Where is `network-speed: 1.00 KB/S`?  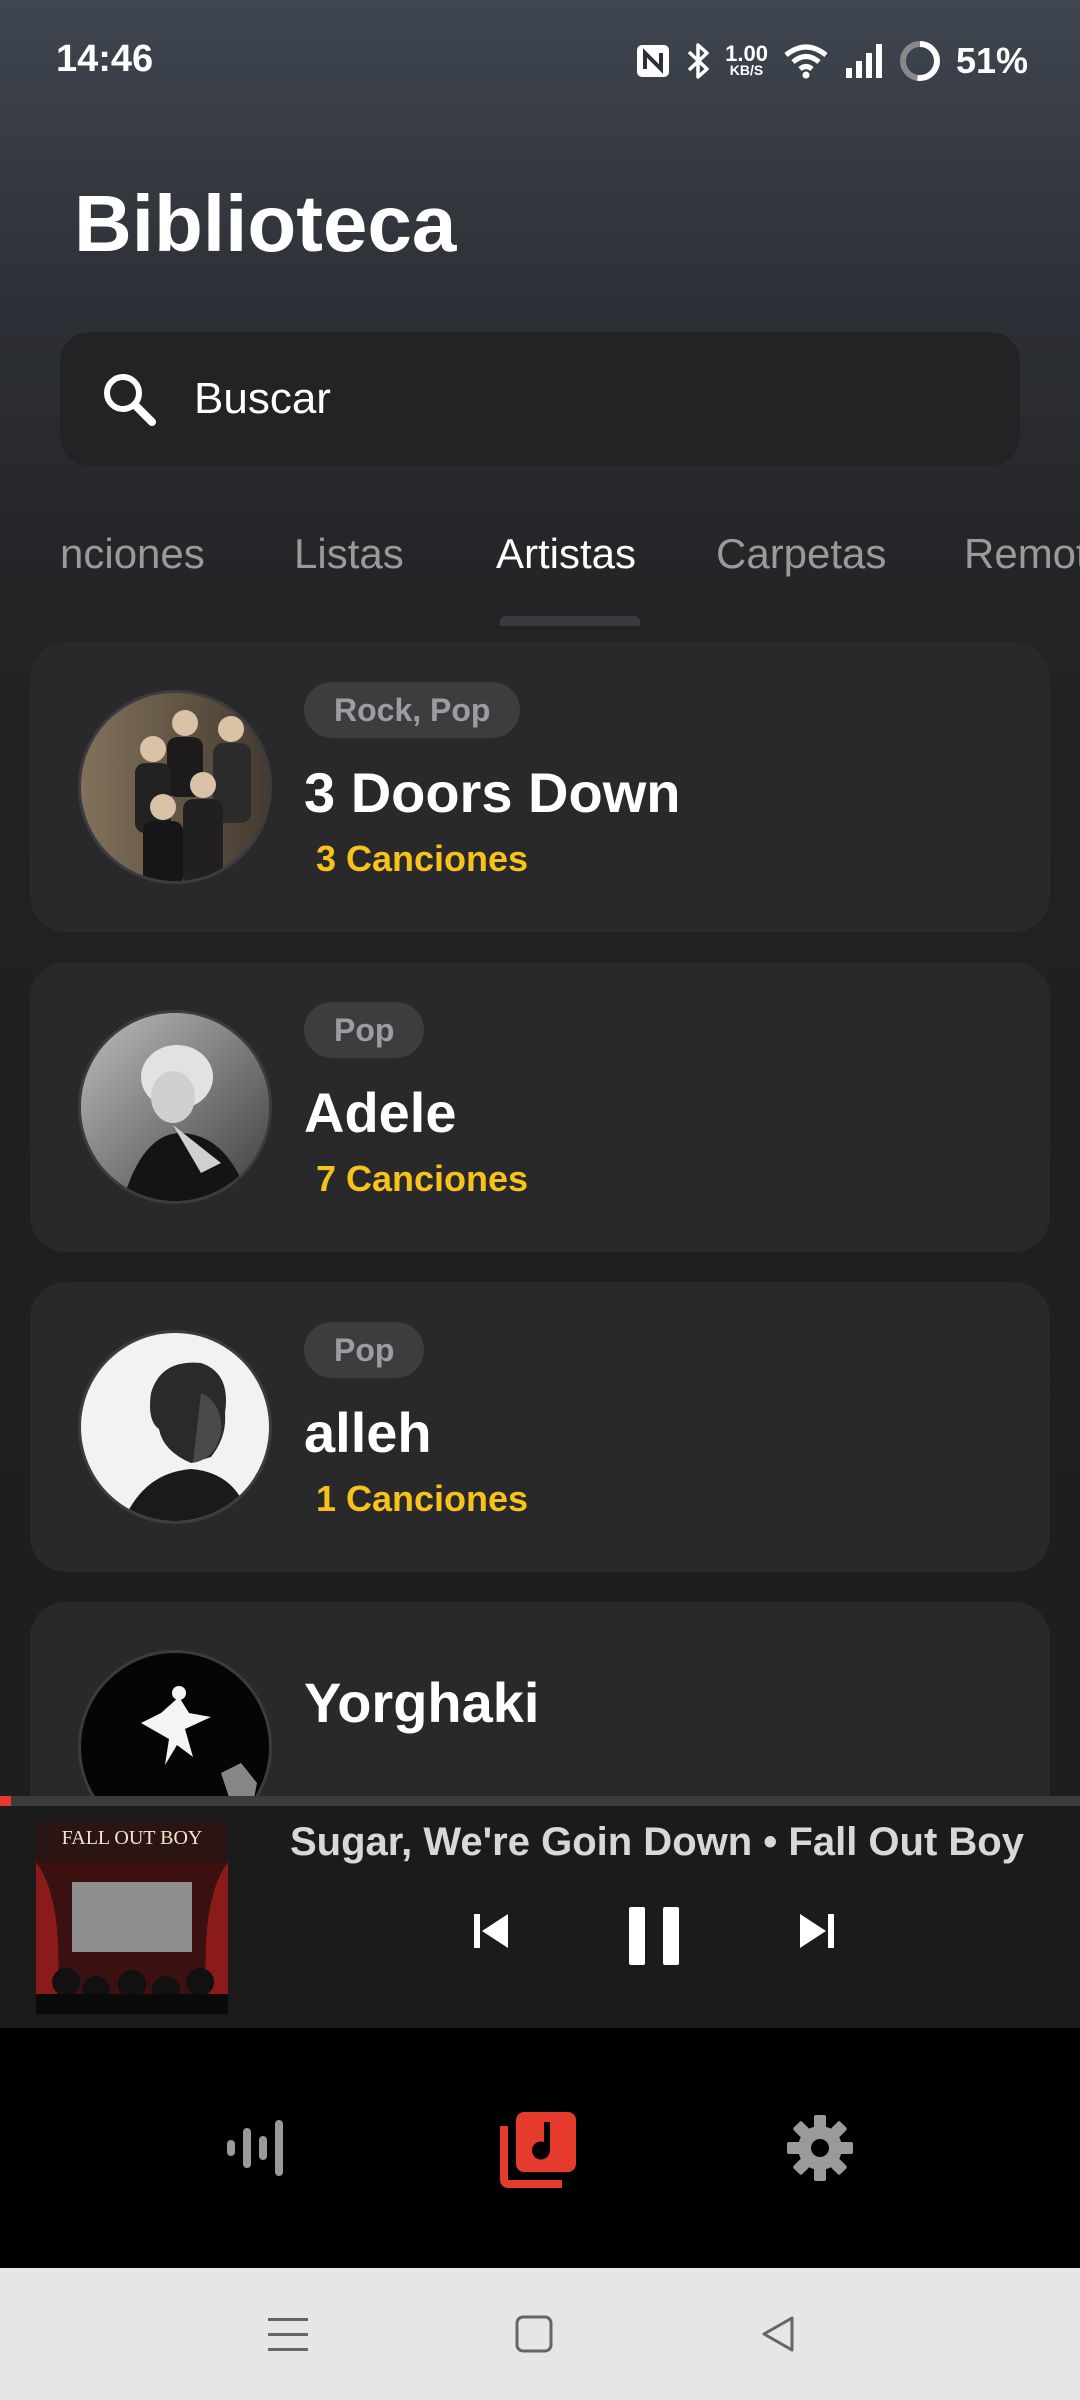
network-speed: 1.00 KB/S is located at coordinates (746, 60).